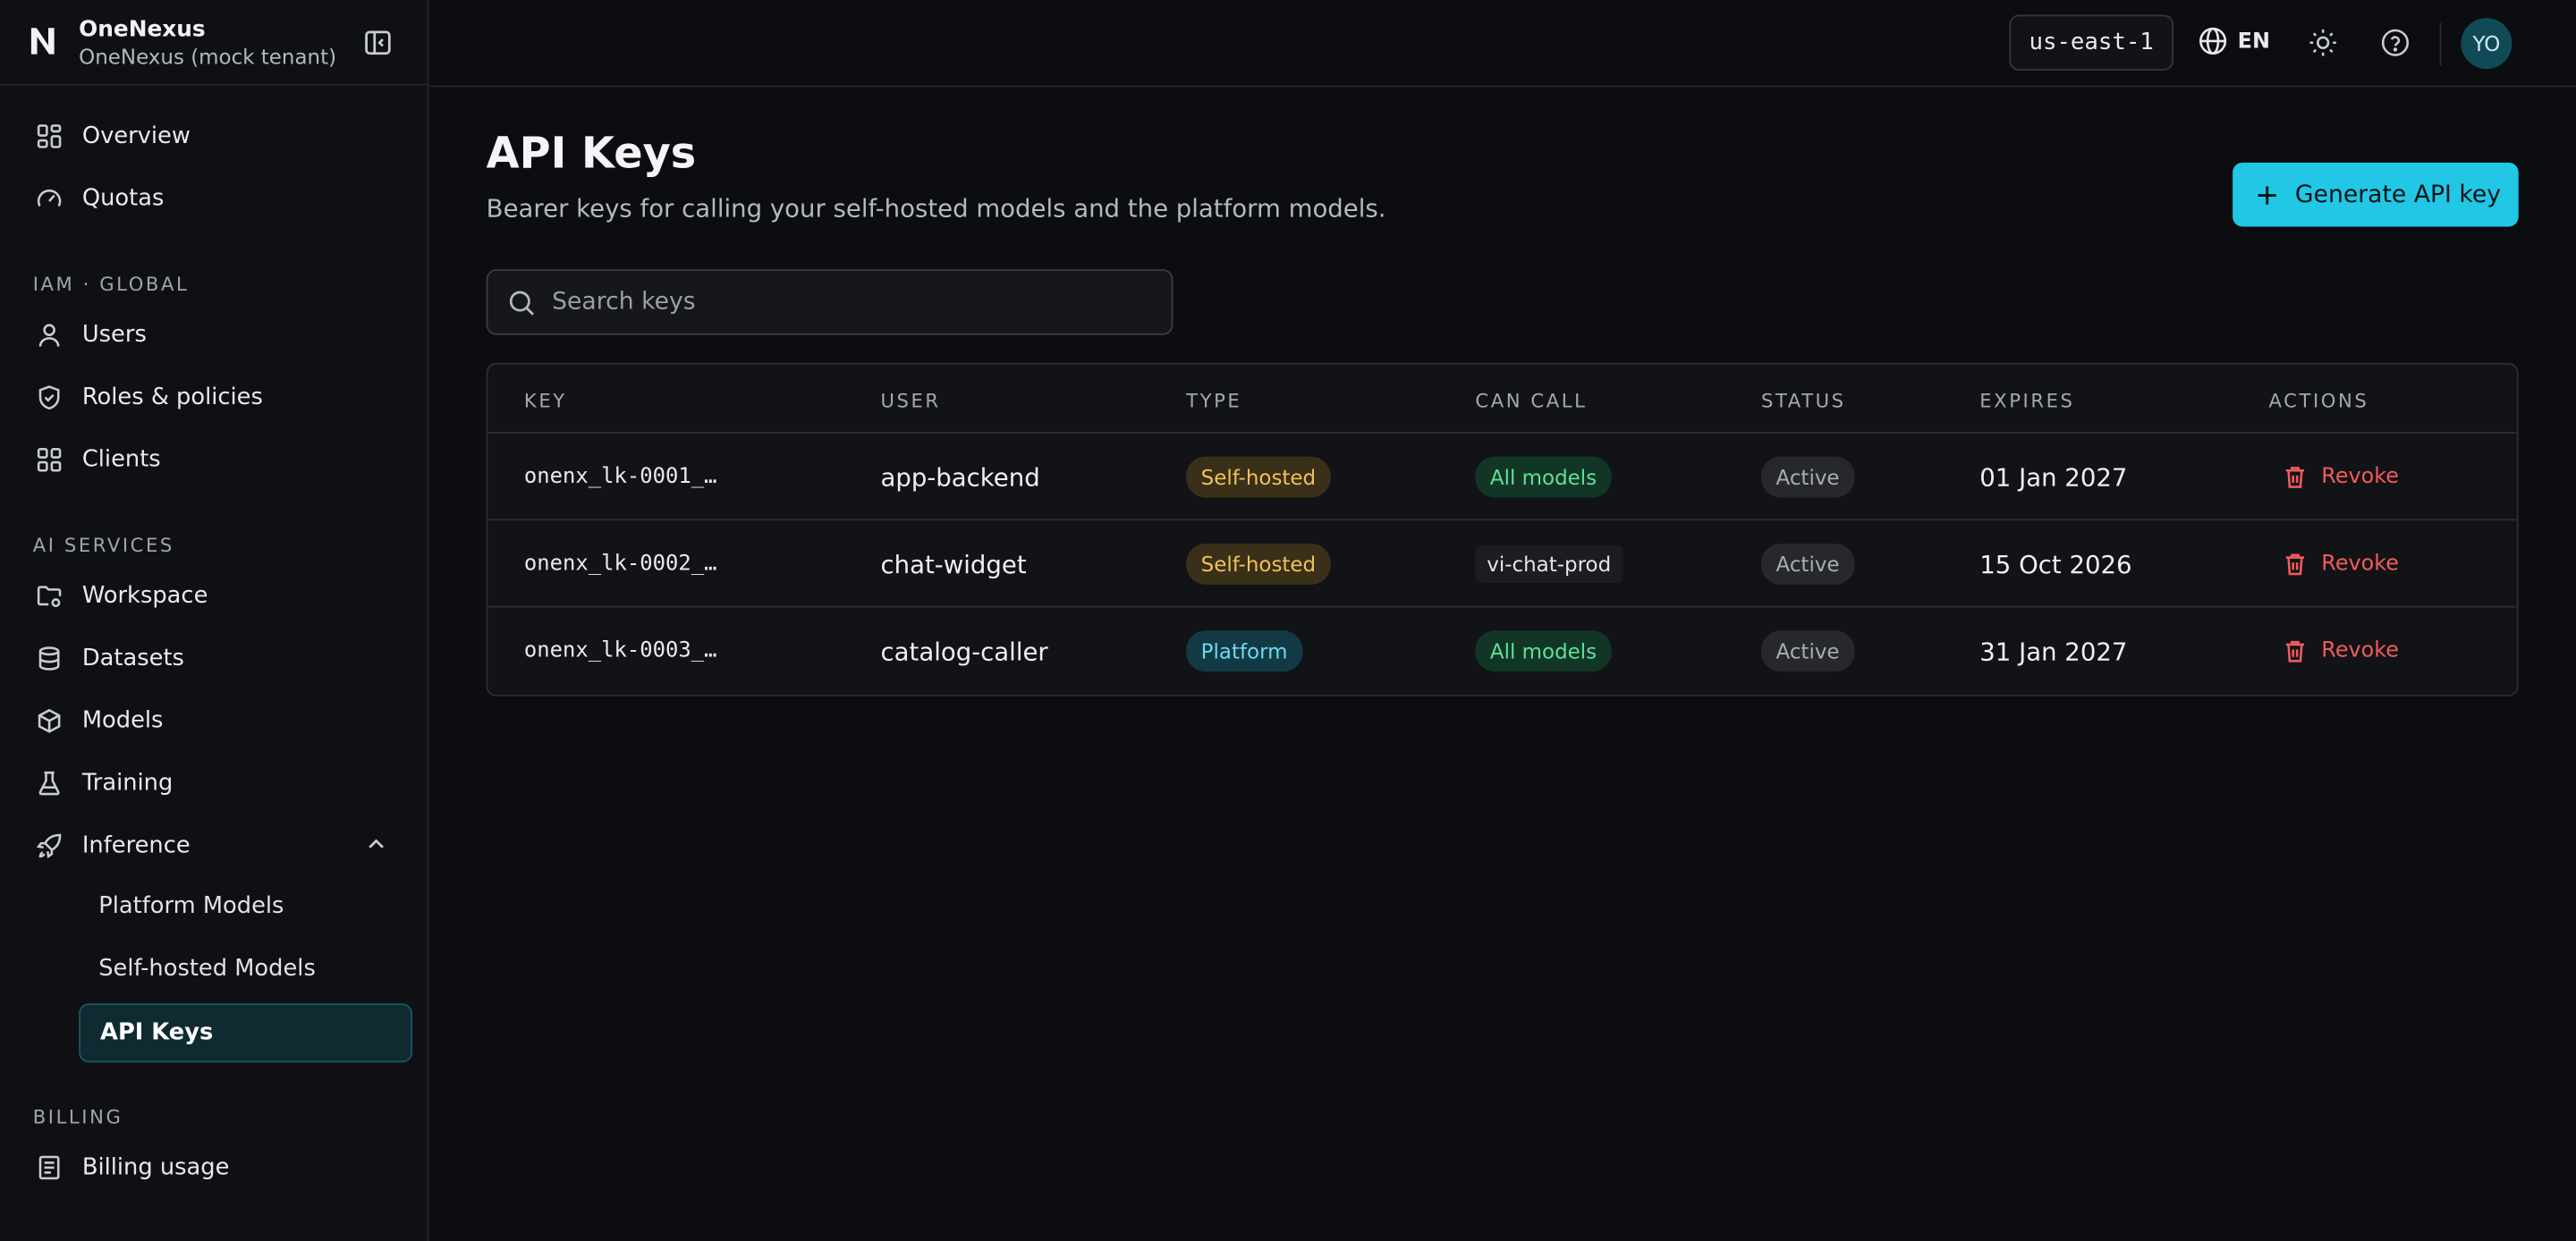 This screenshot has width=2576, height=1241. I want to click on can-call-badge: vi-chat-prod, so click(1549, 564).